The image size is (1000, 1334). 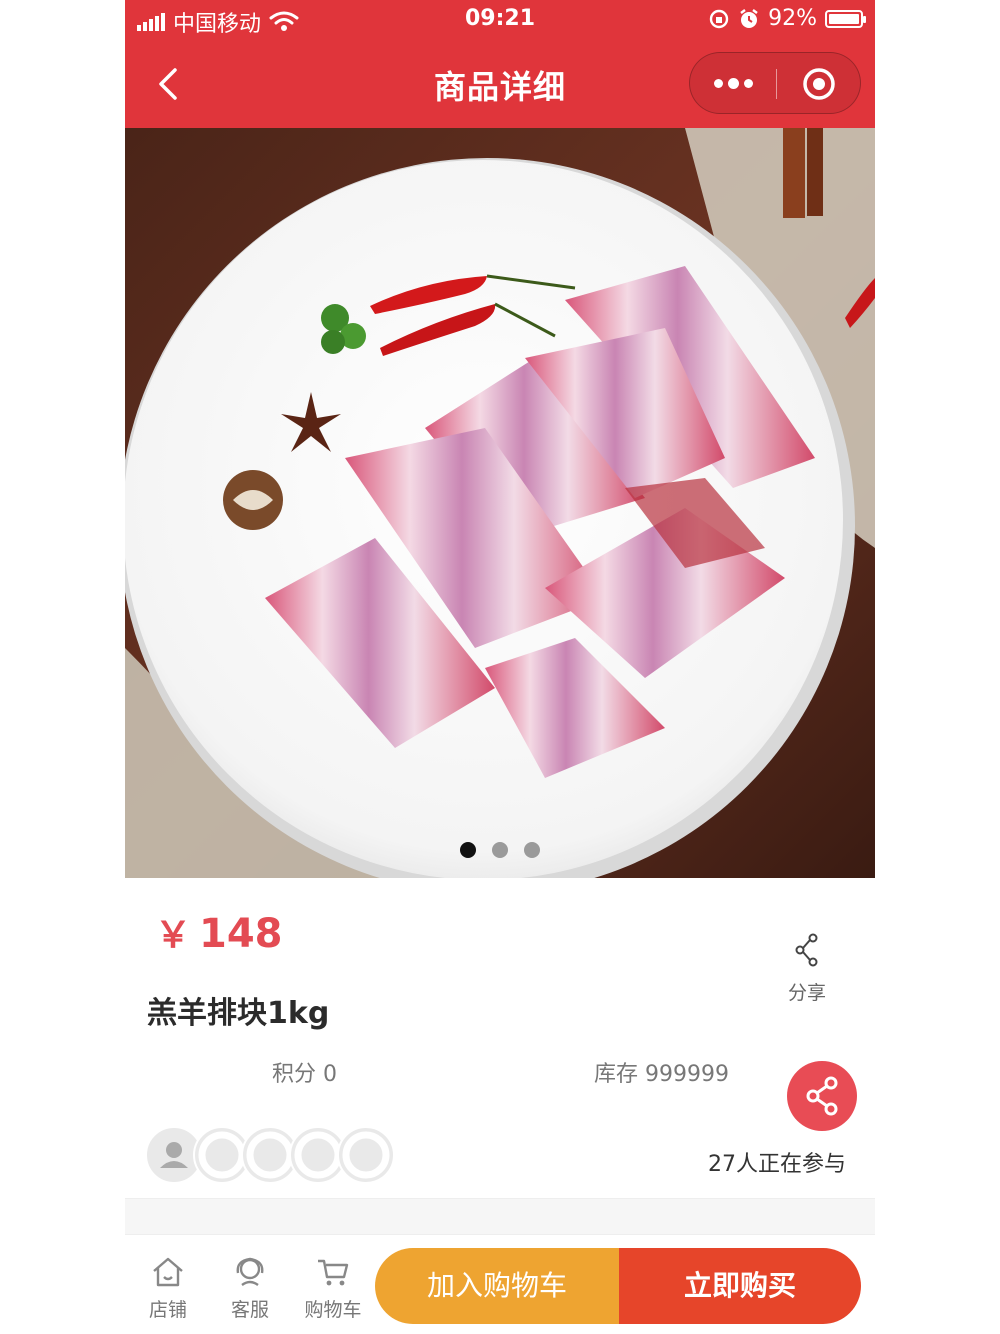 What do you see at coordinates (250, 1271) in the screenshot?
I see `service-icon` at bounding box center [250, 1271].